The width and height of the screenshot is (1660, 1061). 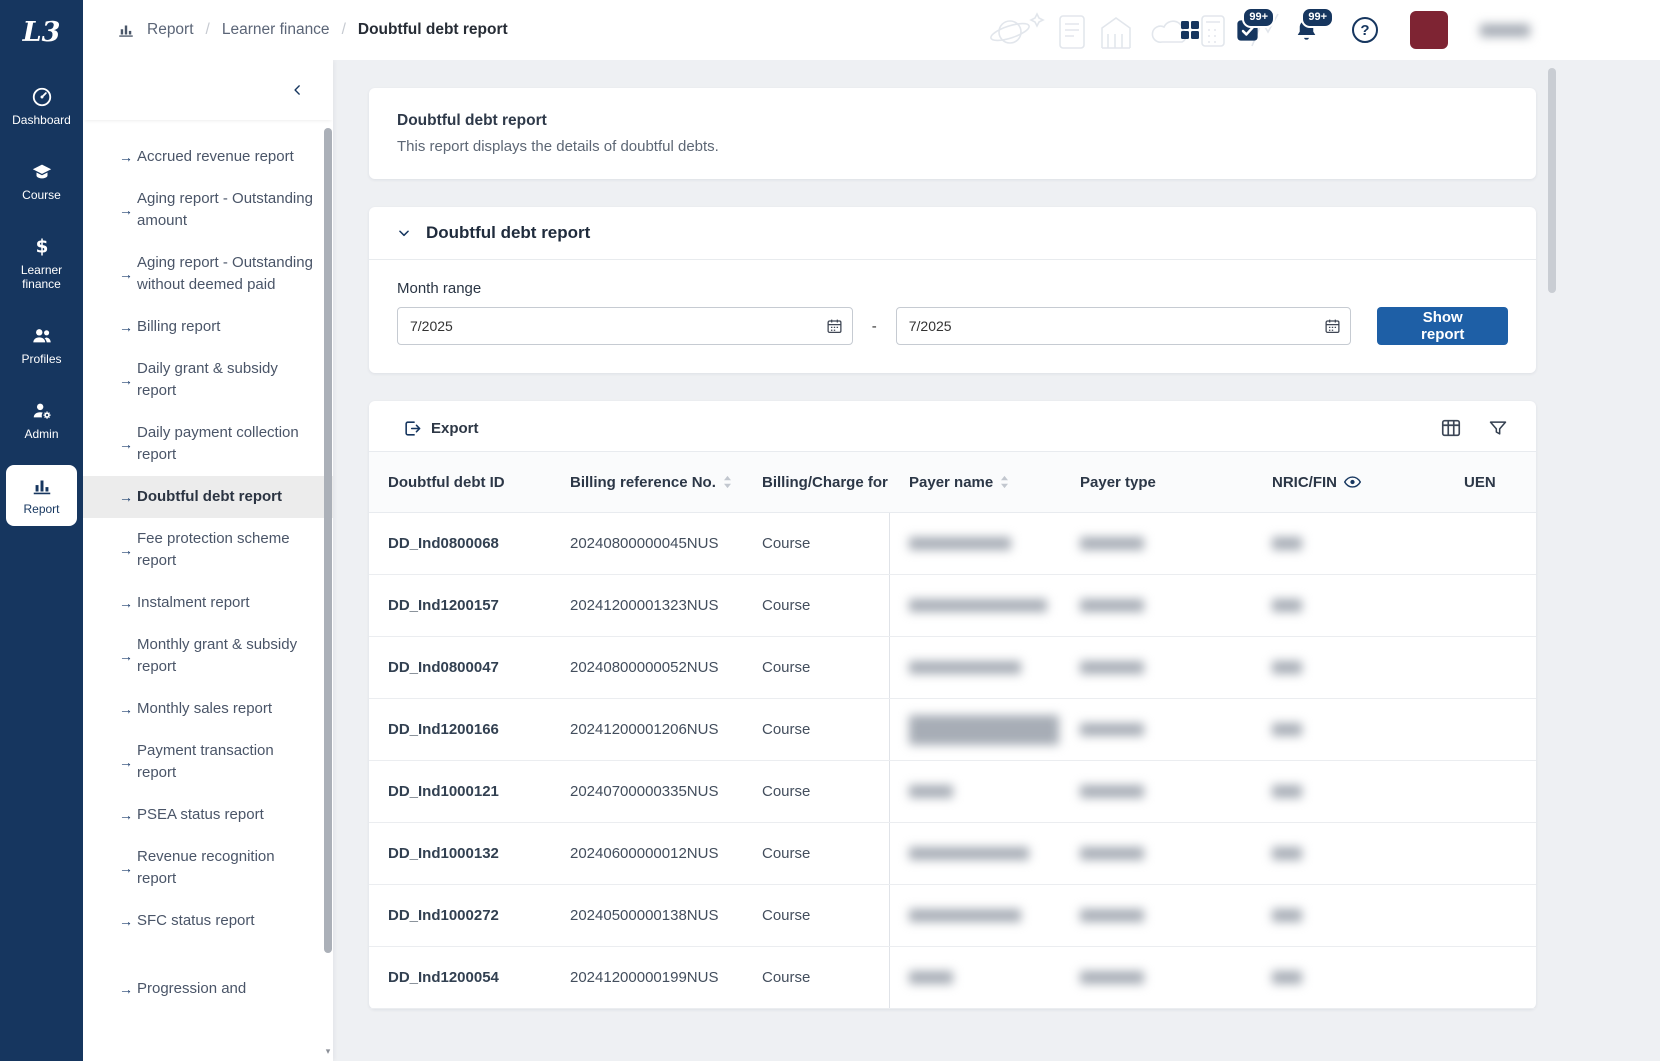 I want to click on filter-panel-toggle: Doubtful debt report, so click(x=952, y=233).